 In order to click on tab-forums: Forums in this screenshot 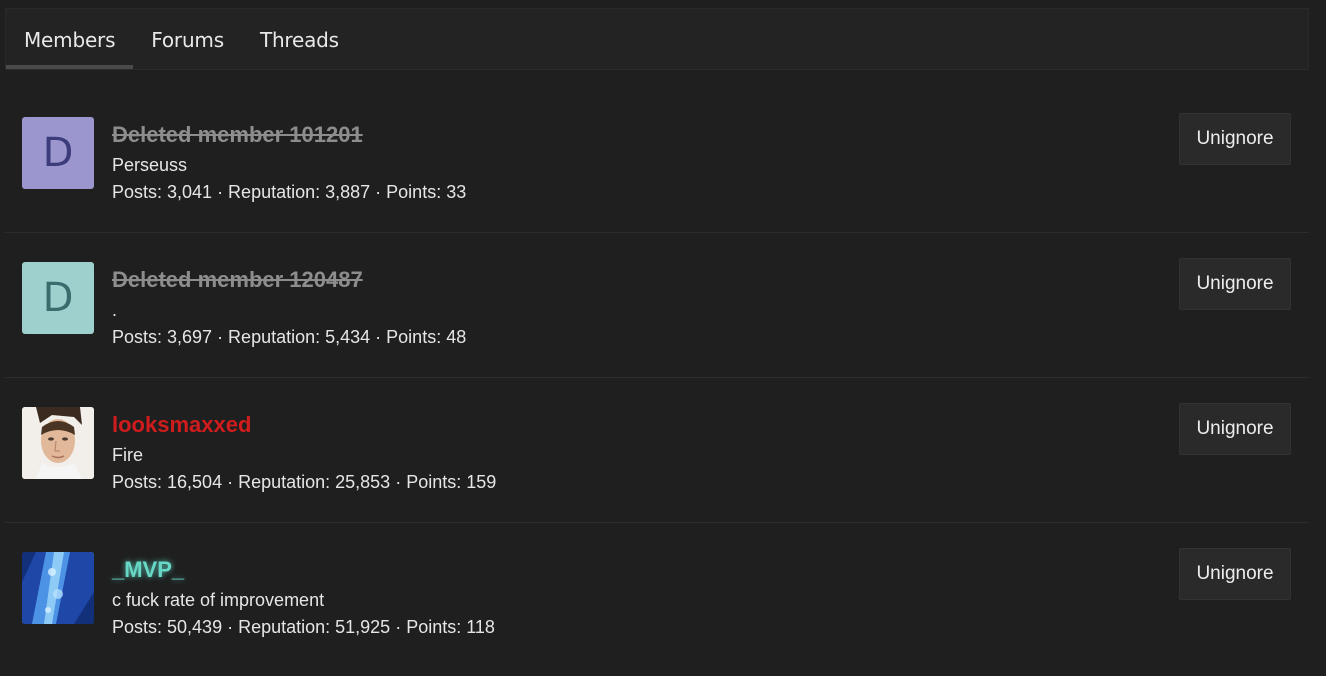, I will do `click(187, 39)`.